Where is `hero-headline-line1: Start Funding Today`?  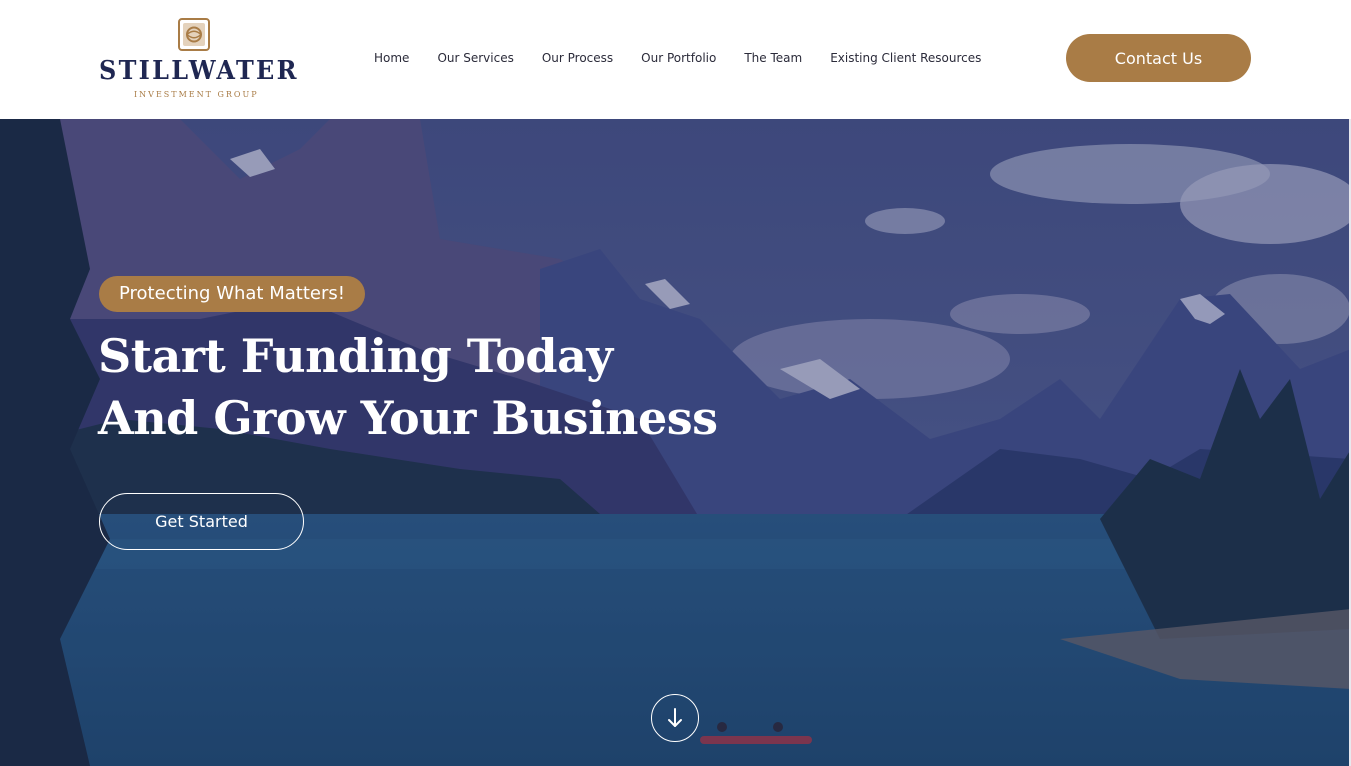 hero-headline-line1: Start Funding Today is located at coordinates (355, 356).